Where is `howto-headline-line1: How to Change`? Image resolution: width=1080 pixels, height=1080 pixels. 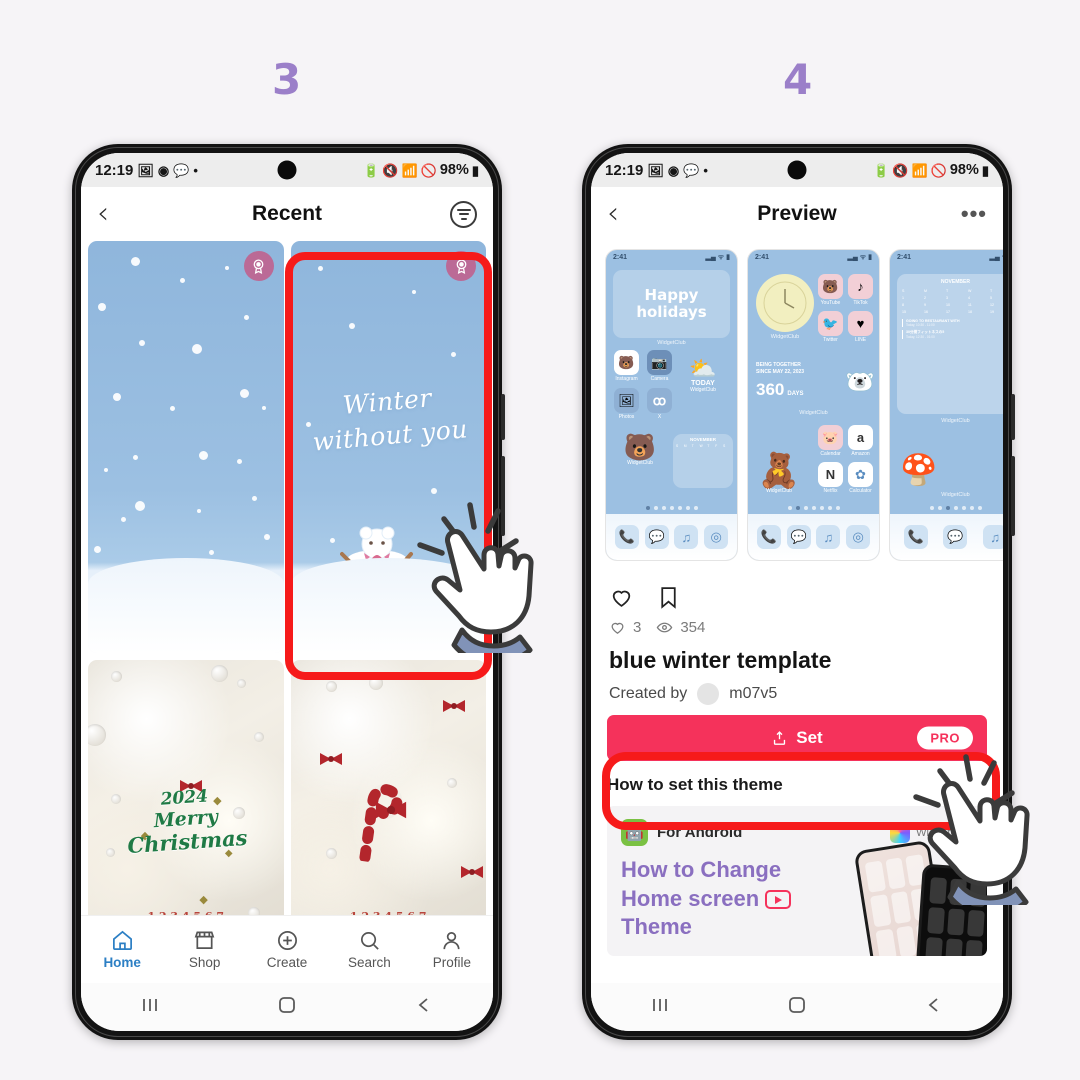 howto-headline-line1: How to Change is located at coordinates (701, 869).